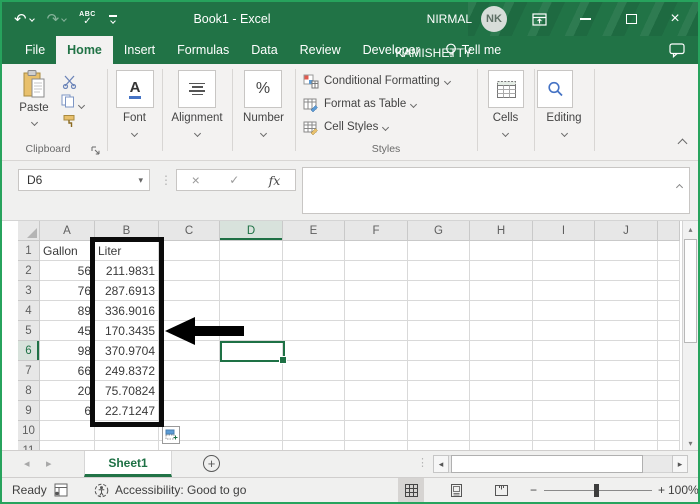 This screenshot has width=700, height=504. What do you see at coordinates (84, 180) in the screenshot?
I see `name-box: D6 ▾` at bounding box center [84, 180].